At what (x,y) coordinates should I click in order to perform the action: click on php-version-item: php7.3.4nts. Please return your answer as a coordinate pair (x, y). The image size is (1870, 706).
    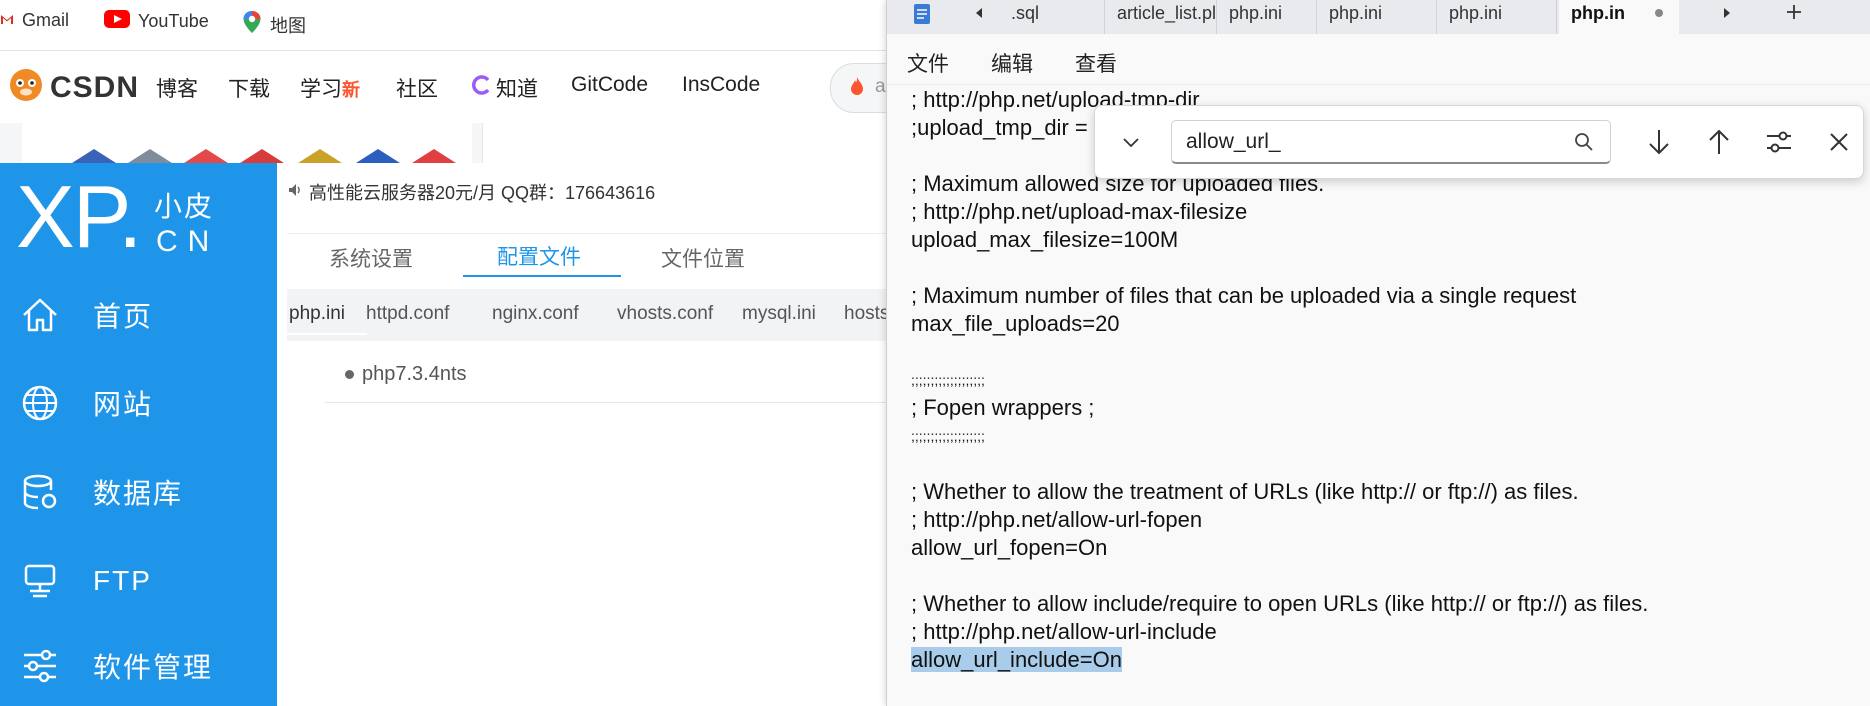
    Looking at the image, I should click on (406, 374).